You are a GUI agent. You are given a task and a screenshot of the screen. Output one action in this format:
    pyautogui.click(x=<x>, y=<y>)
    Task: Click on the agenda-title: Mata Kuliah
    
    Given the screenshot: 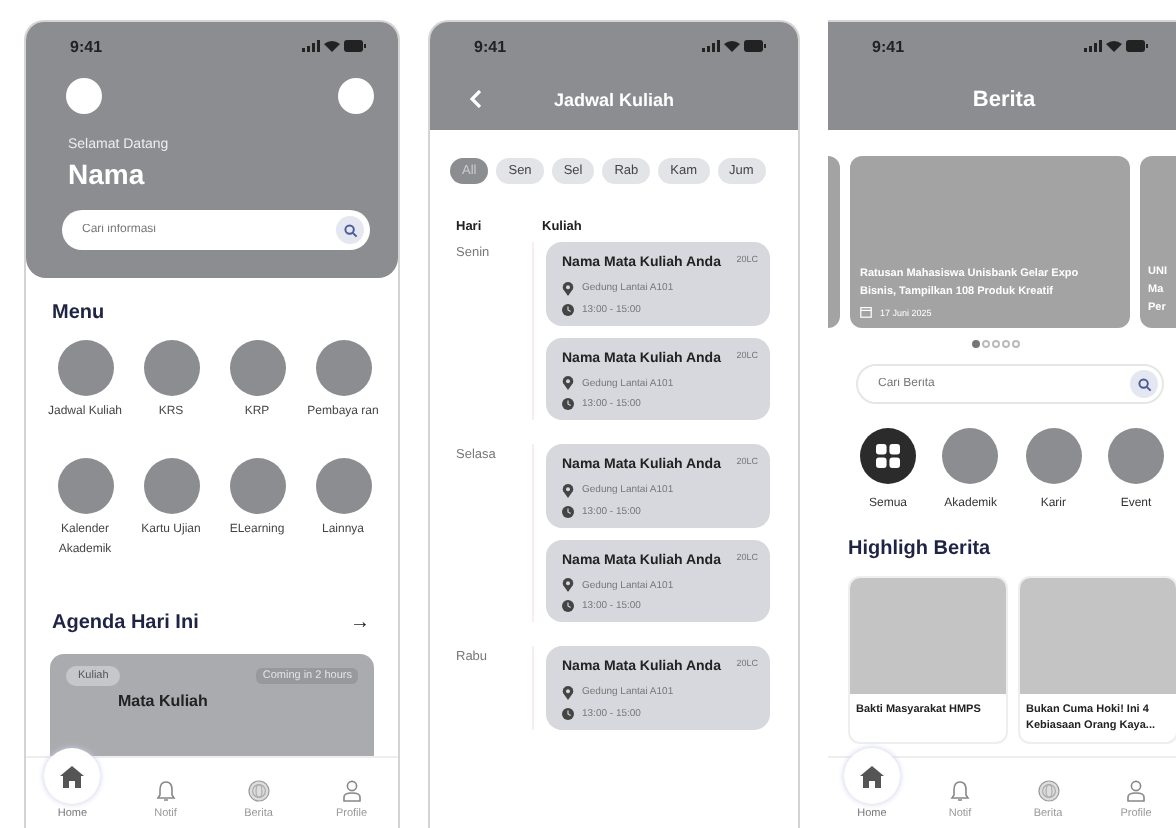 What is the action you would take?
    pyautogui.click(x=163, y=700)
    